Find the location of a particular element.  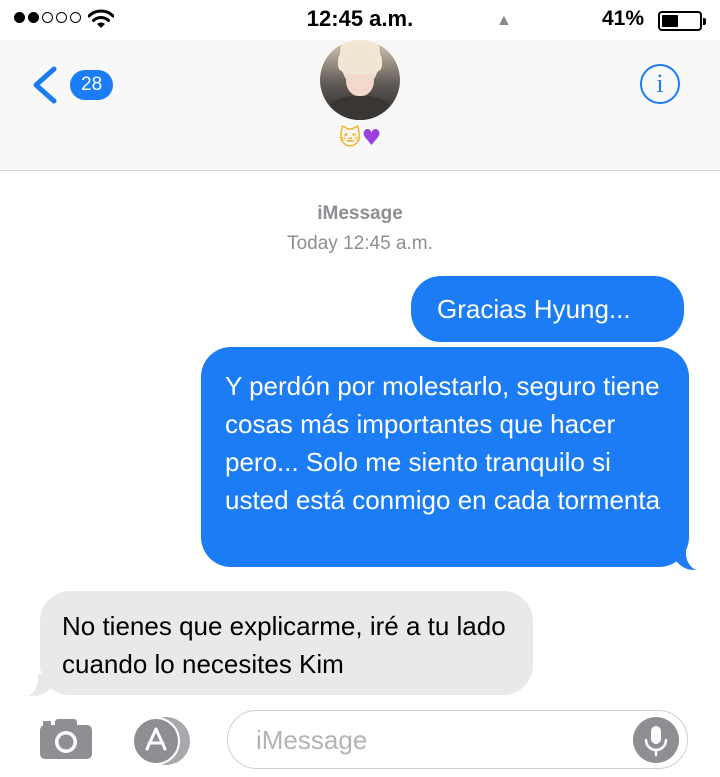

info-icon: i is located at coordinates (660, 83).